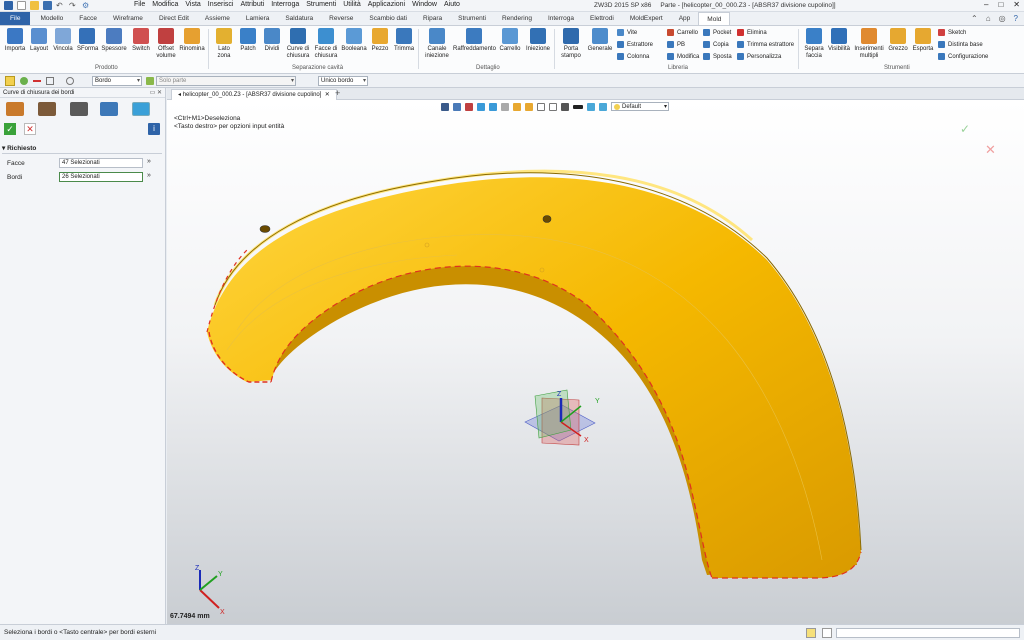 The height and width of the screenshot is (640, 1024). Describe the element at coordinates (716, 44) in the screenshot. I see `copia-button: Copia` at that location.